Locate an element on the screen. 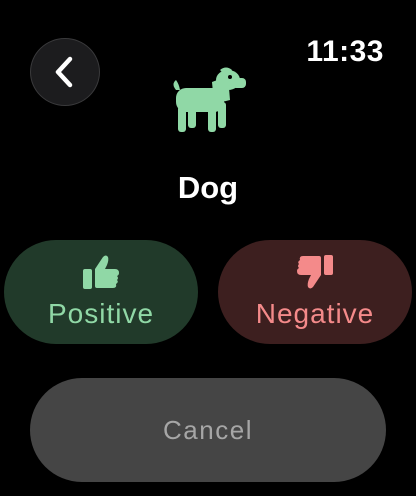 The image size is (416, 496). positive-button: Positive is located at coordinates (101, 292).